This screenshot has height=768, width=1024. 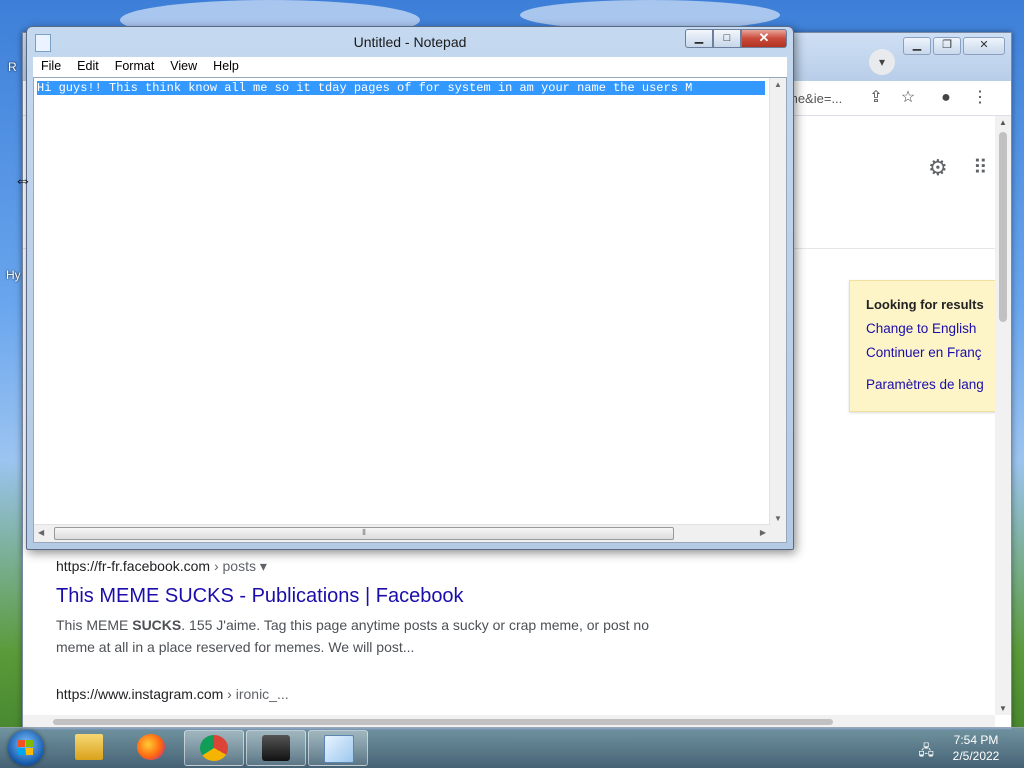 What do you see at coordinates (183, 67) in the screenshot?
I see `menu-view: View` at bounding box center [183, 67].